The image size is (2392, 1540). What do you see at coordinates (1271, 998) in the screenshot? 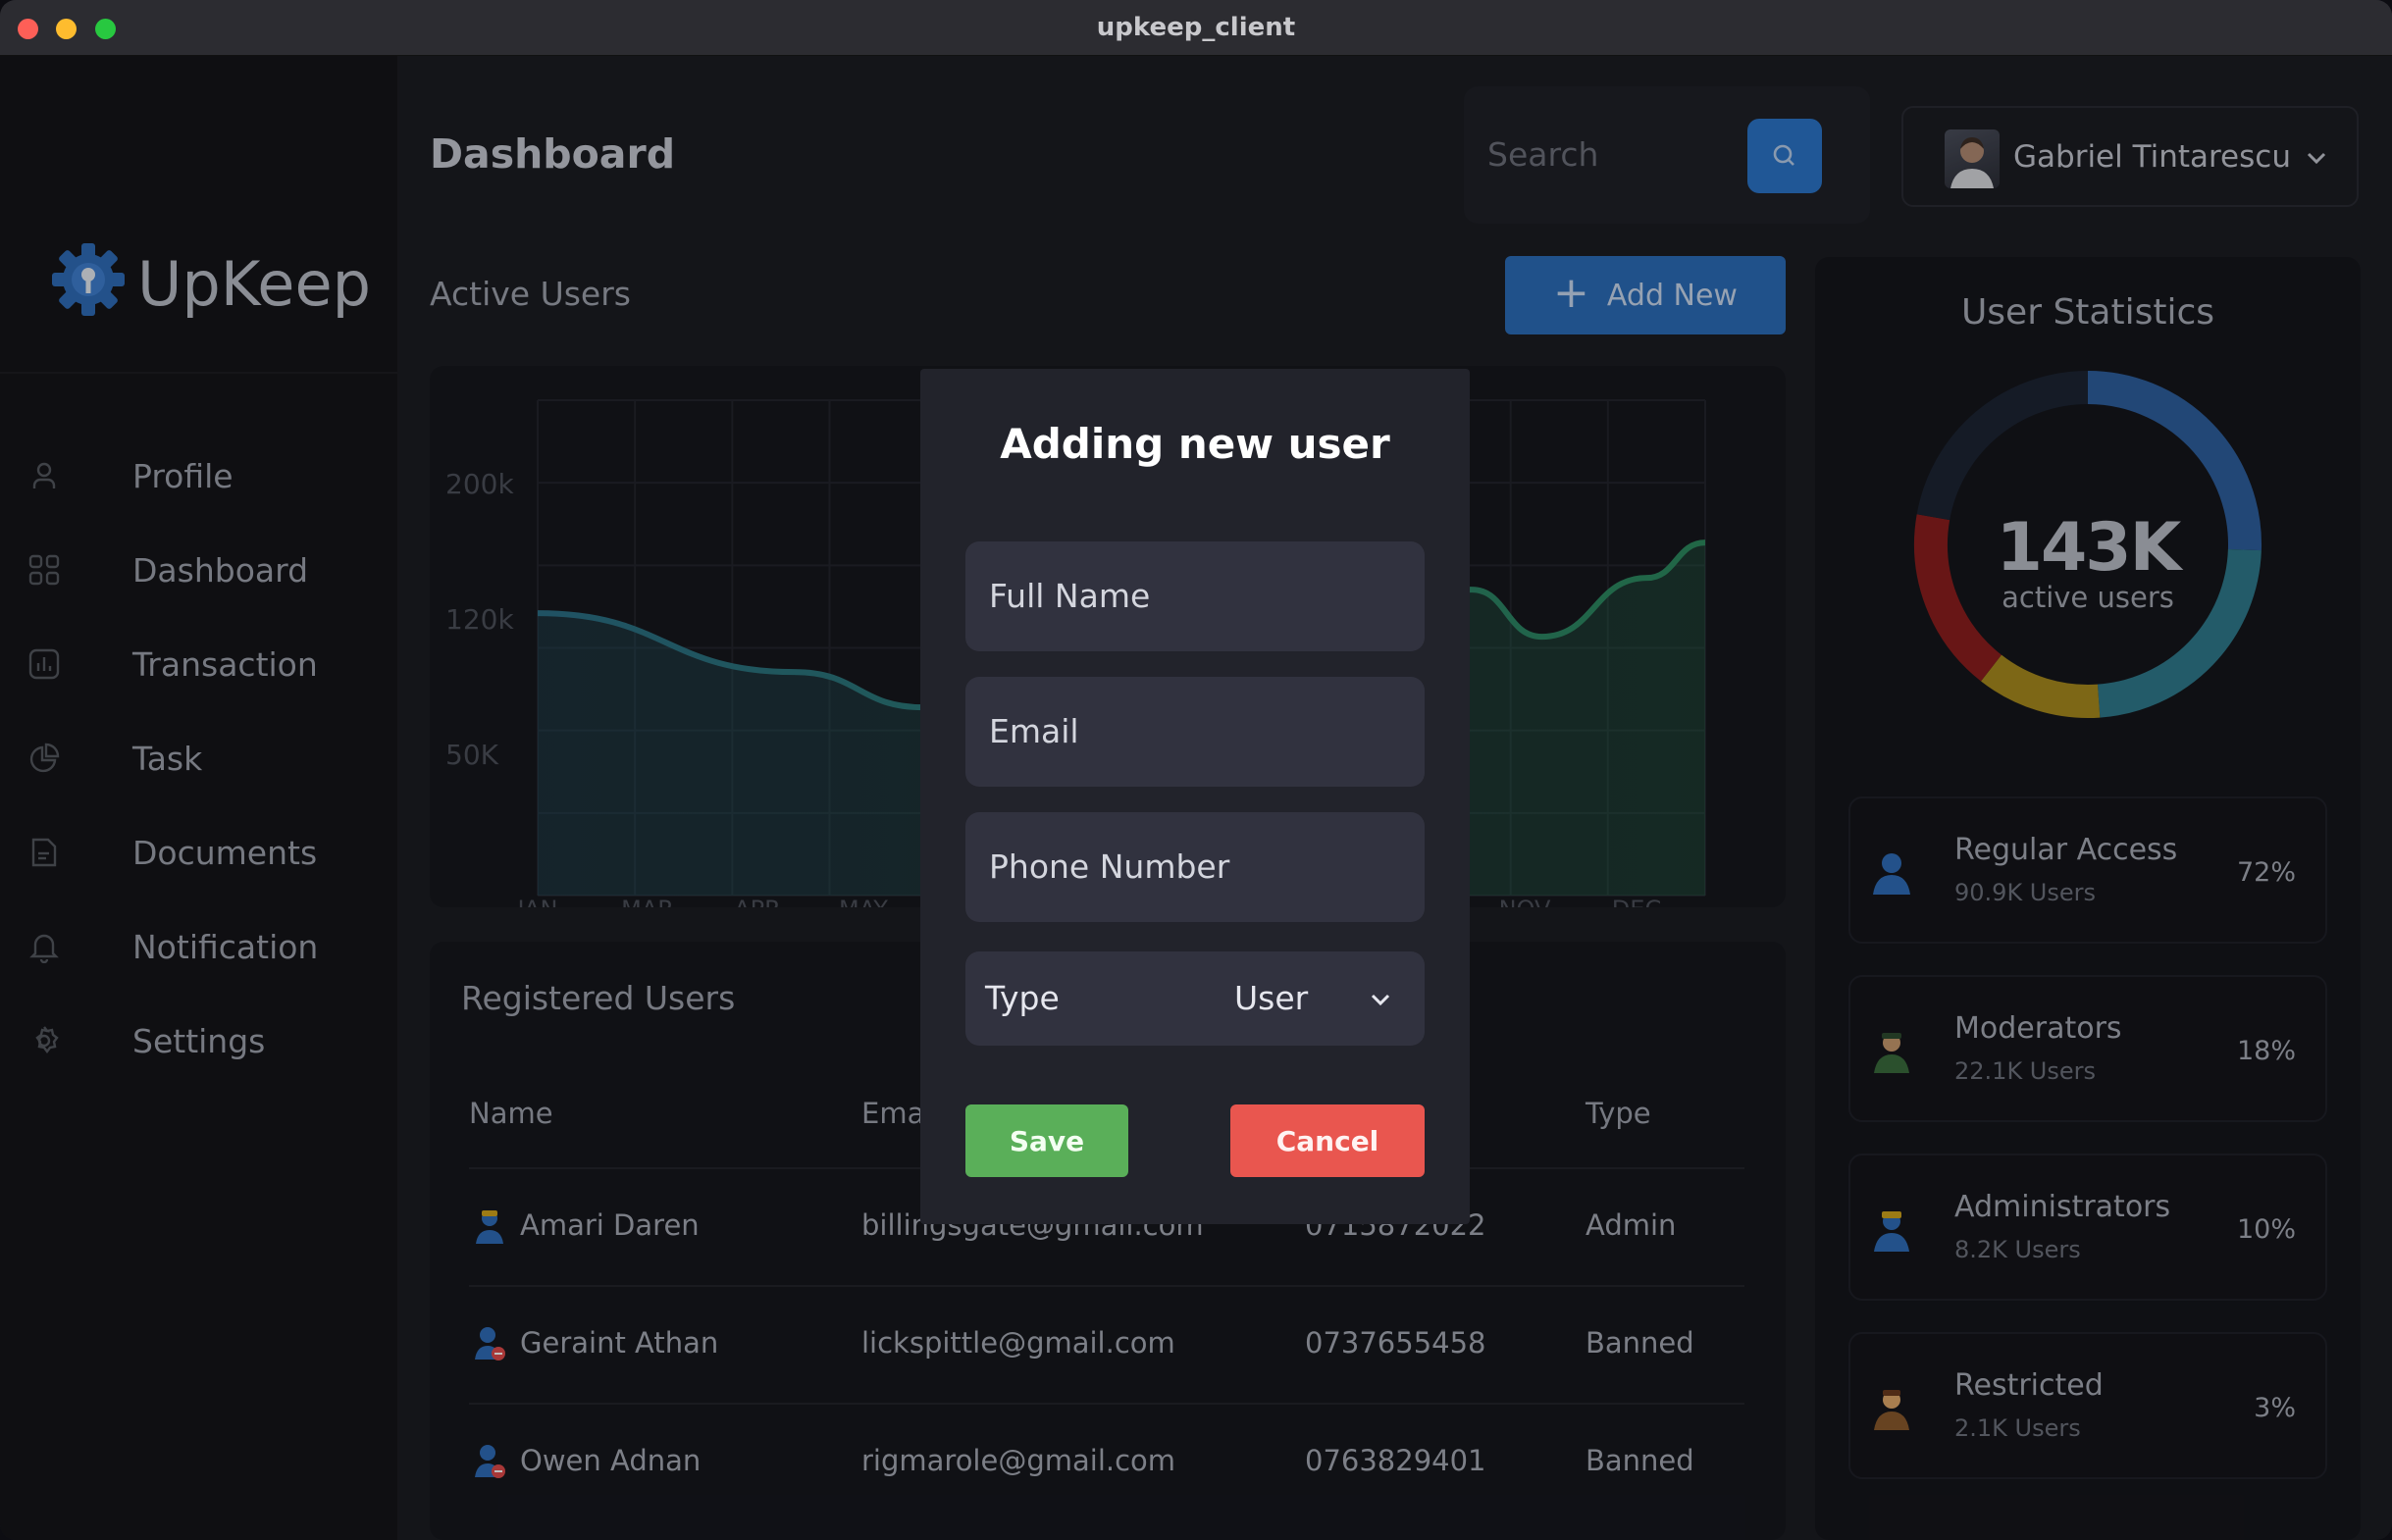
I see `type-selected-value: User` at bounding box center [1271, 998].